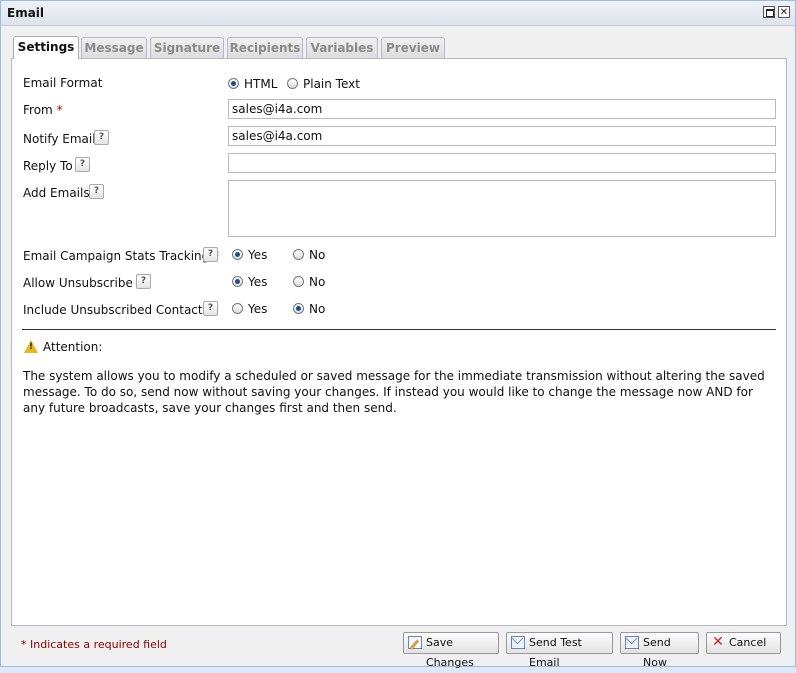 The height and width of the screenshot is (673, 796). I want to click on notify-email-input, so click(502, 136).